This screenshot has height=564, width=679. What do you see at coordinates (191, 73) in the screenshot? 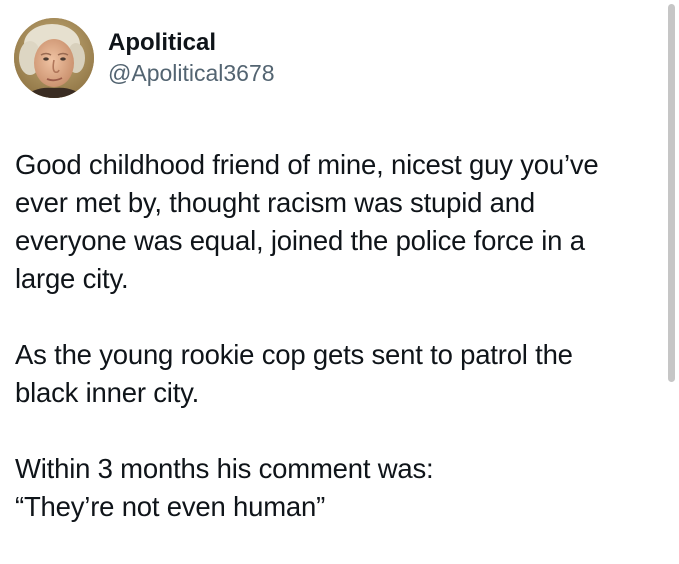
I see `author-handle: @Apolitical3678` at bounding box center [191, 73].